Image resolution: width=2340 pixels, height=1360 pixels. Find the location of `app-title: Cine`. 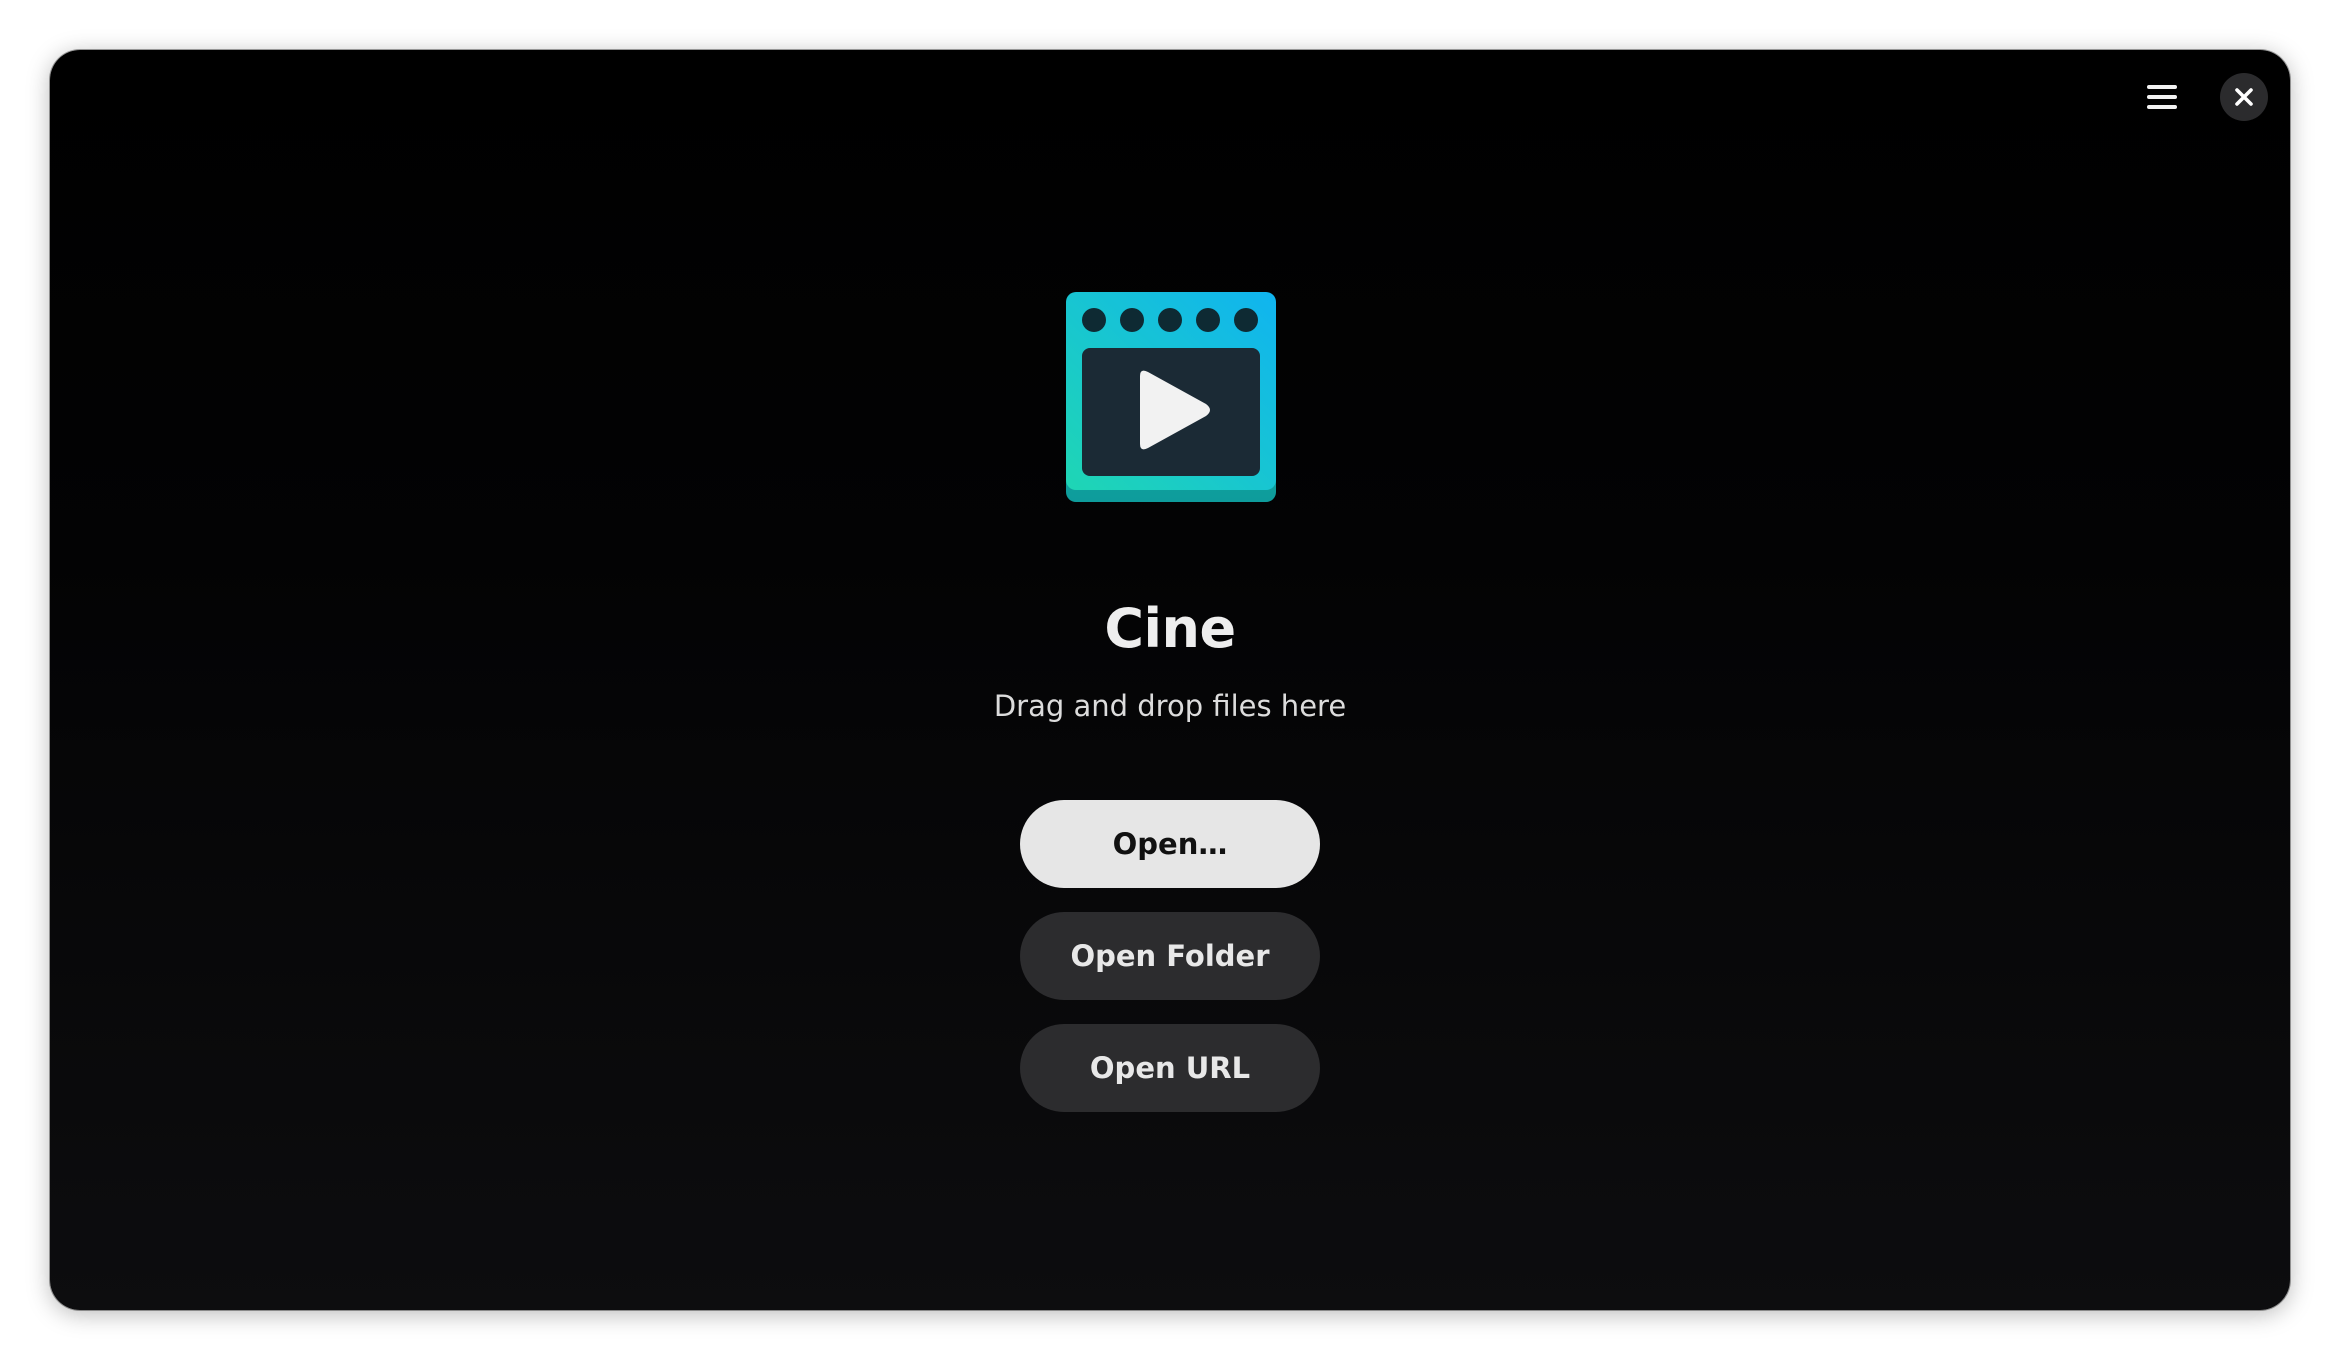

app-title: Cine is located at coordinates (1170, 628).